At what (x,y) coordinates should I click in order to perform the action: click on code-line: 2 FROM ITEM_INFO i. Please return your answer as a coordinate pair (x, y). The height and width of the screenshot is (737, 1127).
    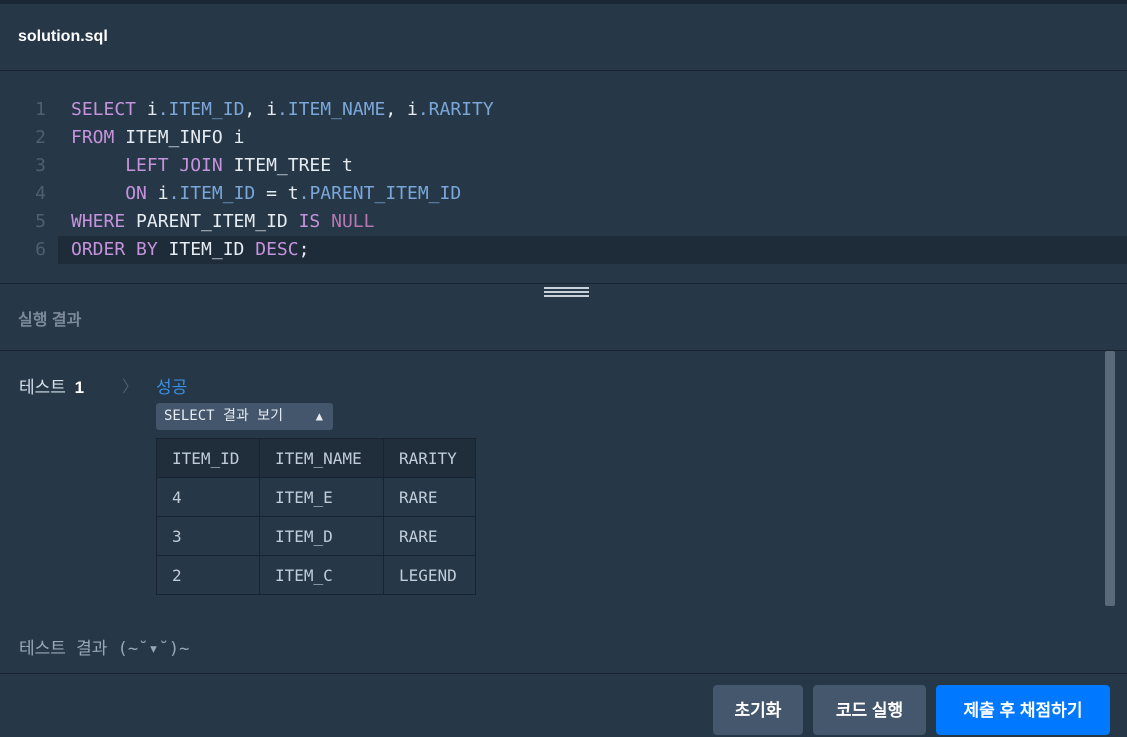
    Looking at the image, I should click on (563, 138).